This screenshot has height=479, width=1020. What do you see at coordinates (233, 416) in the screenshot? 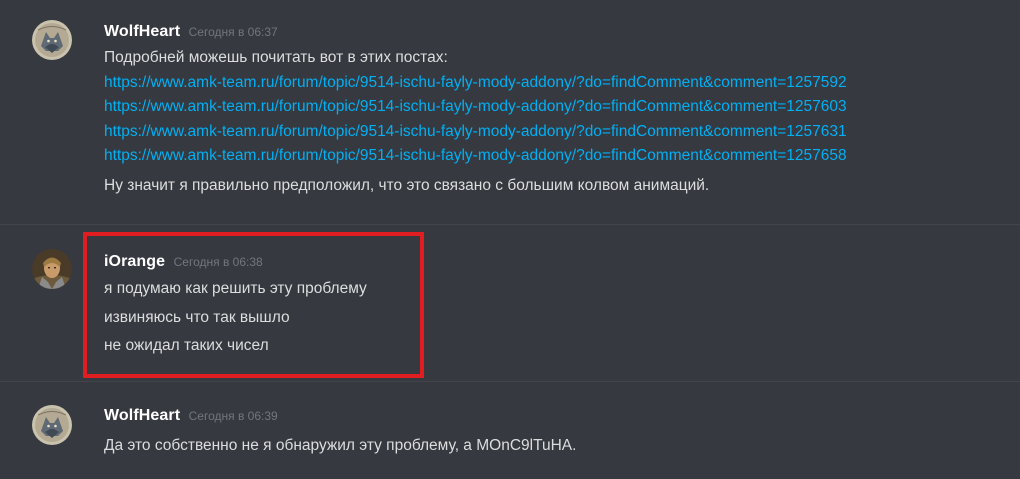
I see `message-timestamp: Сегодня в 06:39` at bounding box center [233, 416].